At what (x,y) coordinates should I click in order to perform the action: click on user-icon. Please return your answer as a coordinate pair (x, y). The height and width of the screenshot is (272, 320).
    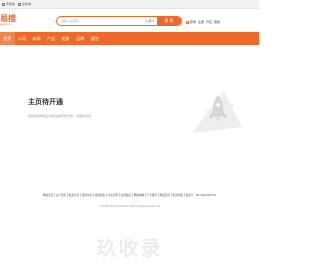
    Looking at the image, I should click on (187, 22).